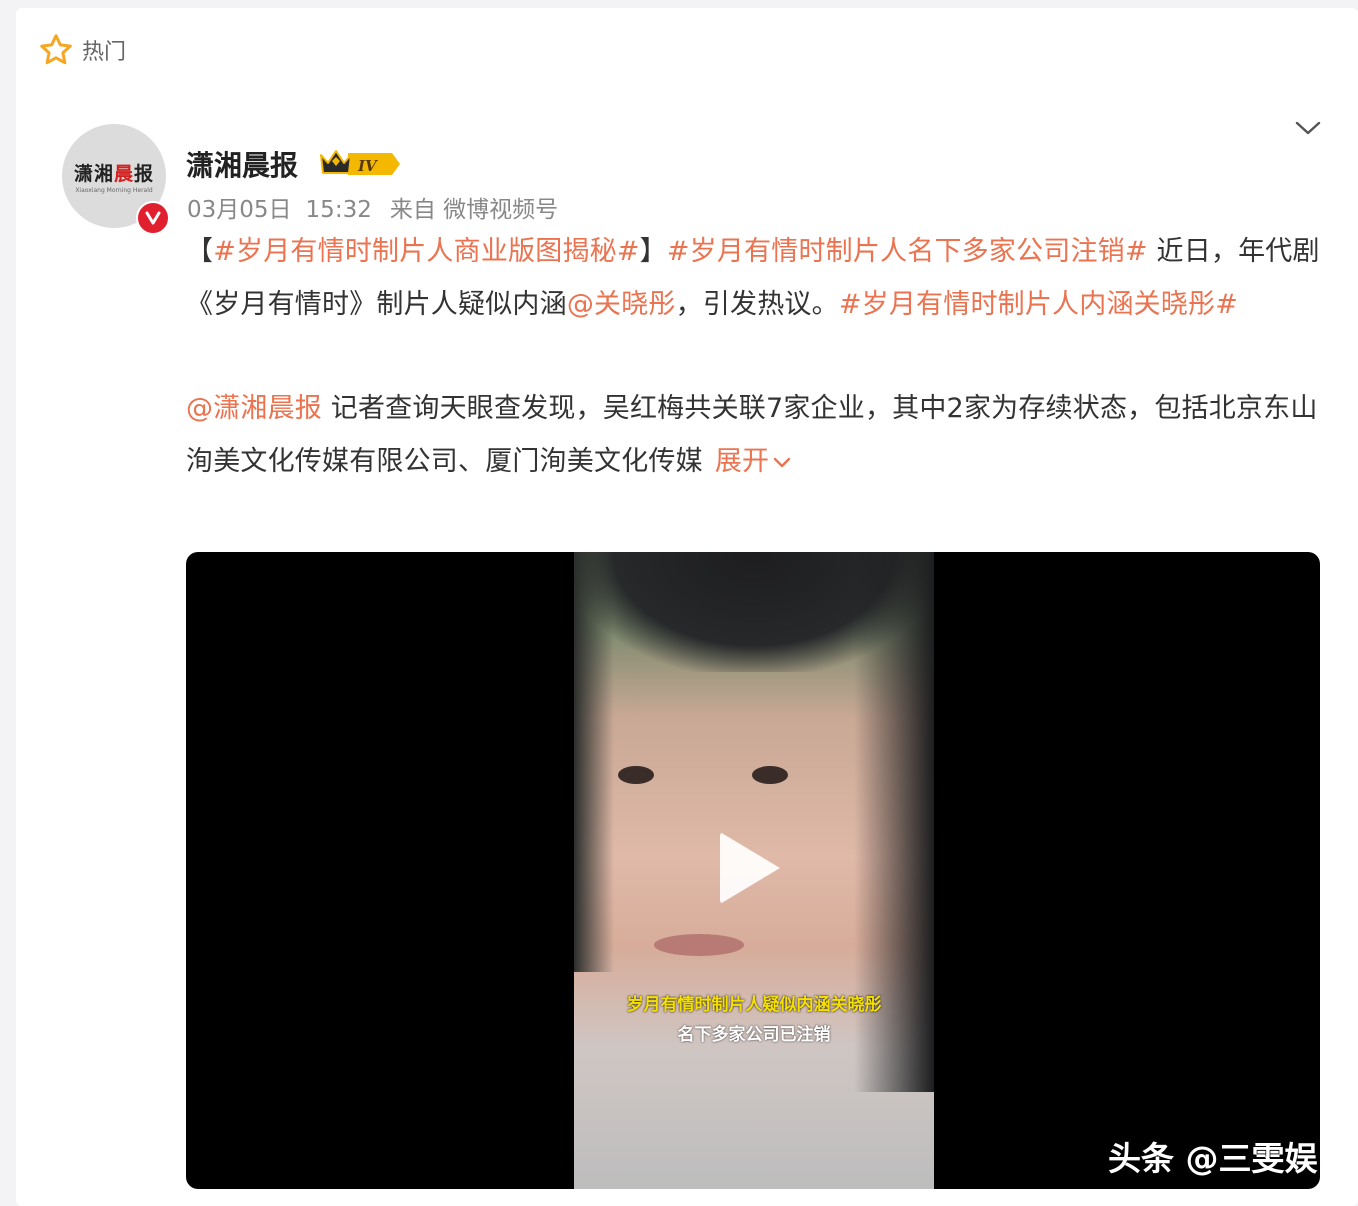  What do you see at coordinates (379, 207) in the screenshot?
I see `post-meta: 03月05日 15:32 来自 微博视频号` at bounding box center [379, 207].